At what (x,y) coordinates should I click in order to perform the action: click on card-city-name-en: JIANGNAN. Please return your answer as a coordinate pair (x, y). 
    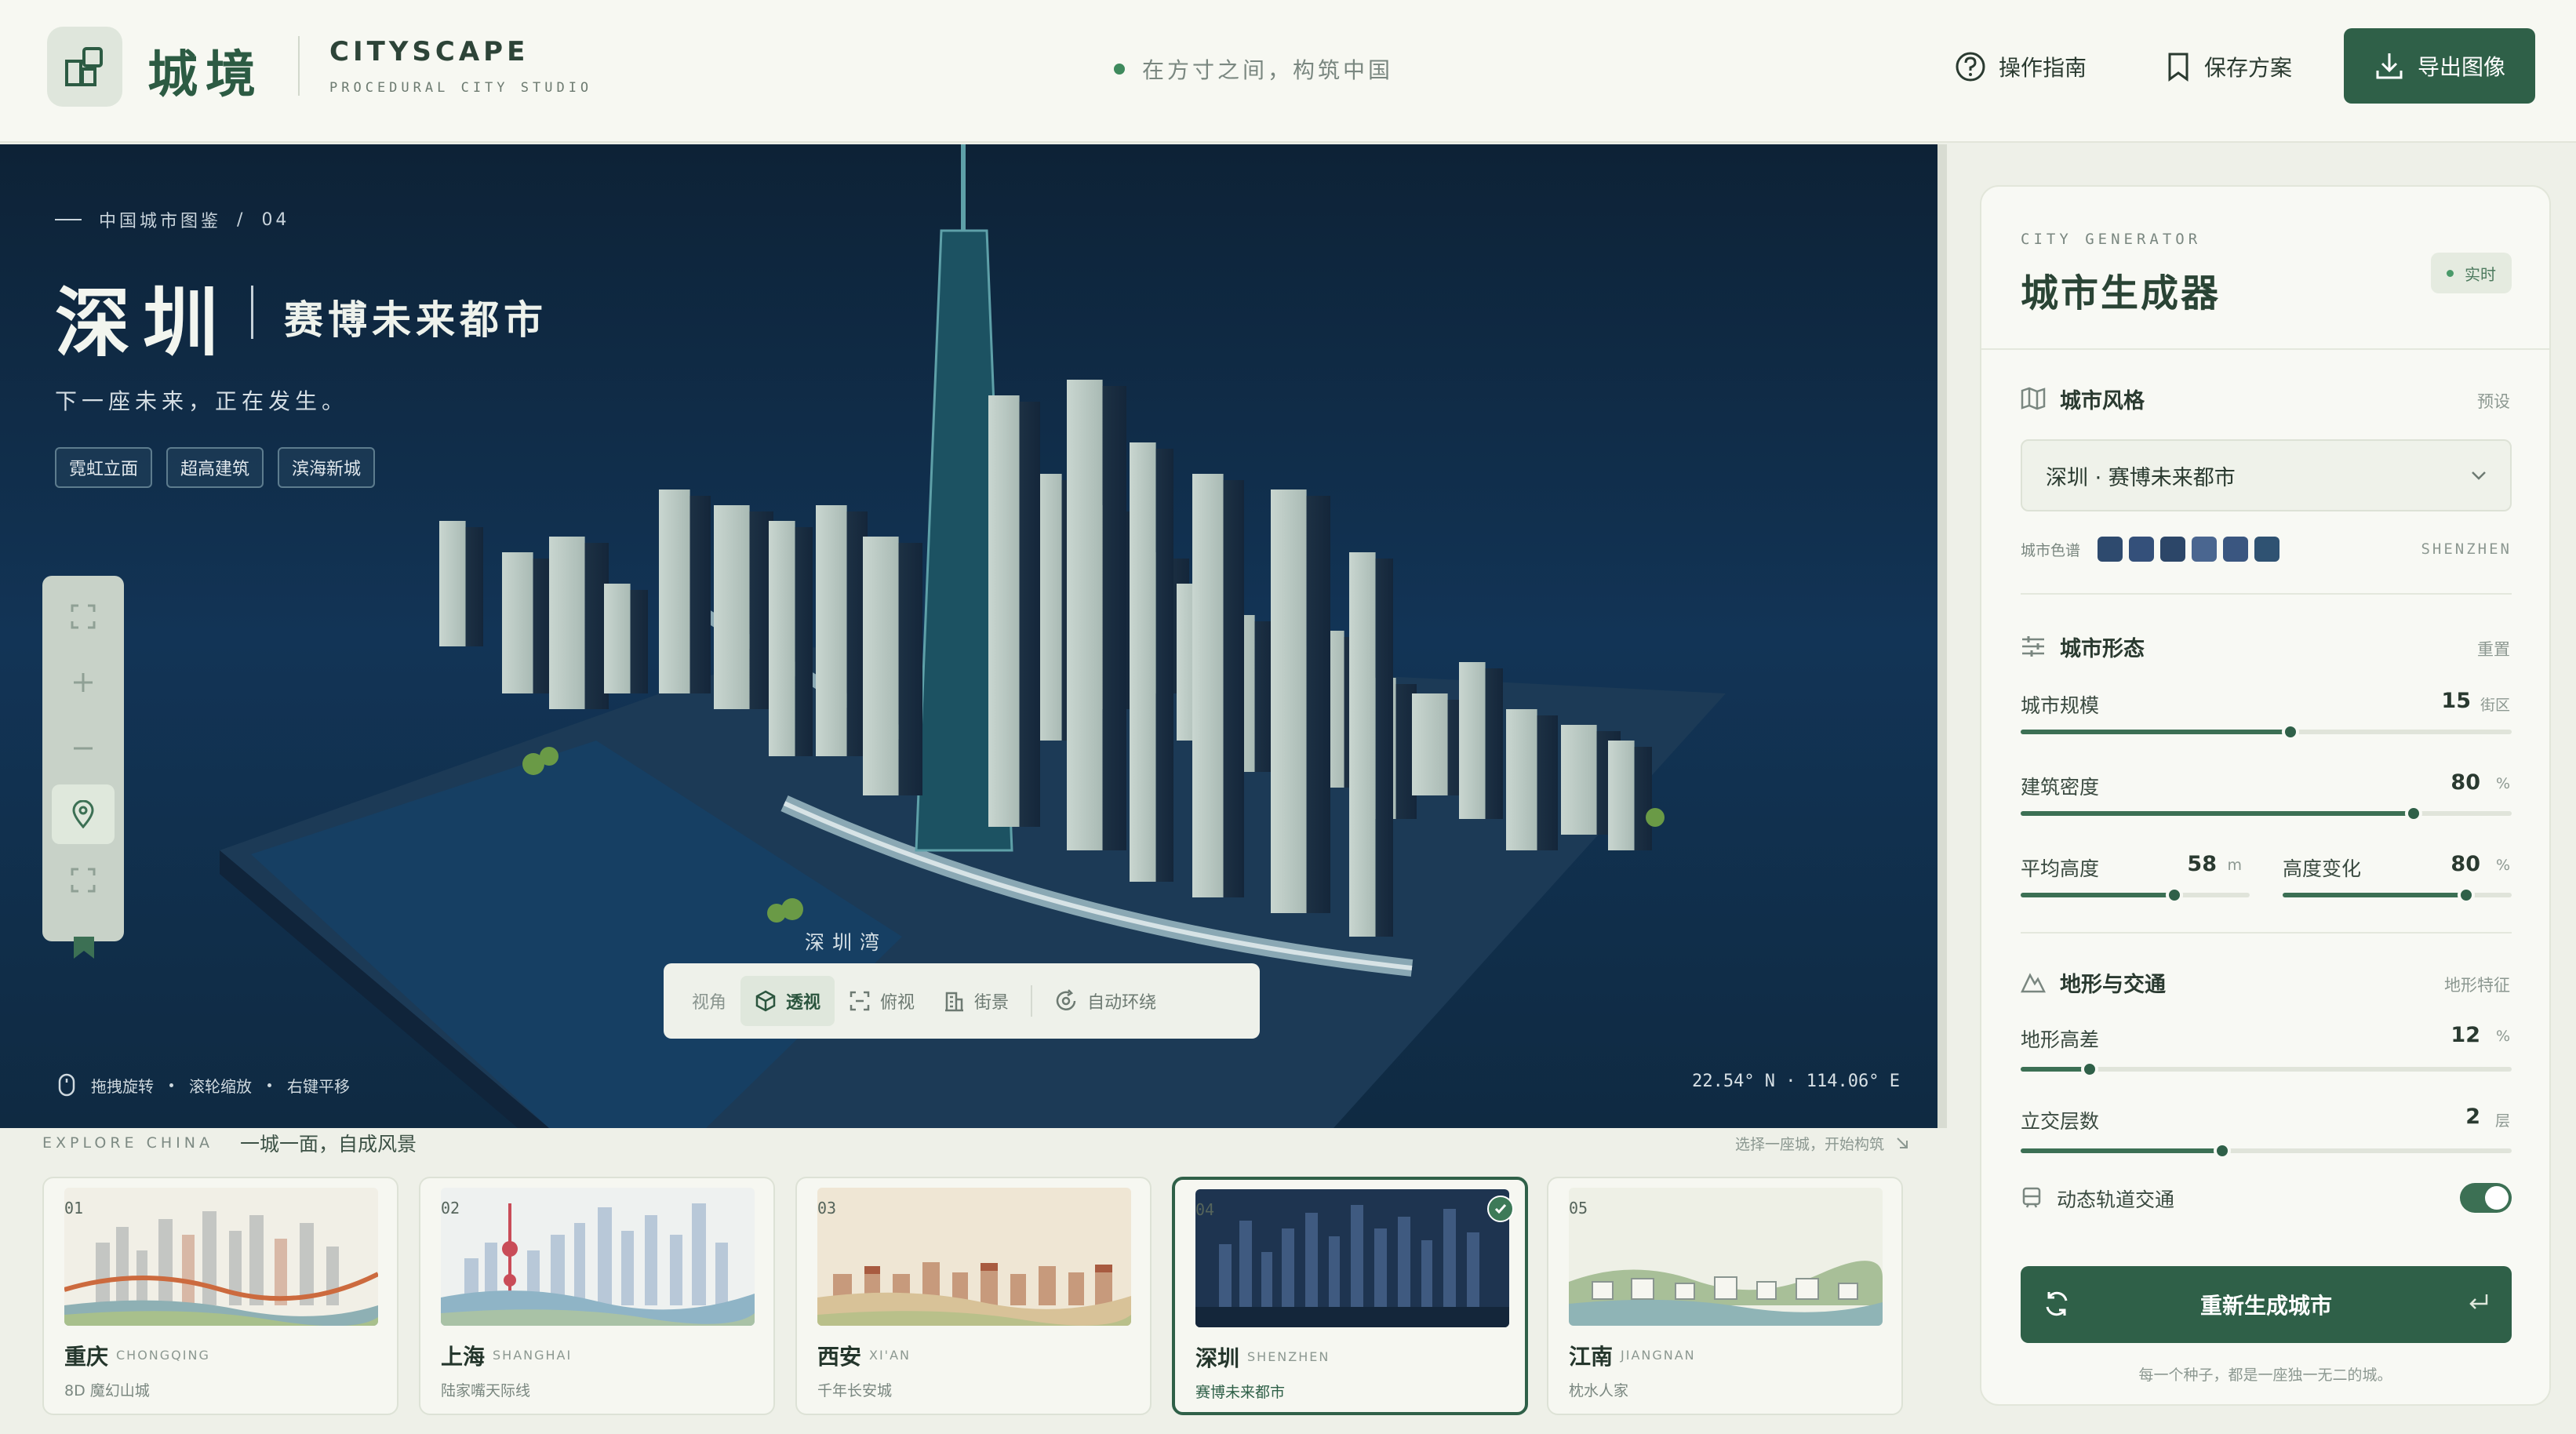
    Looking at the image, I should click on (1659, 1355).